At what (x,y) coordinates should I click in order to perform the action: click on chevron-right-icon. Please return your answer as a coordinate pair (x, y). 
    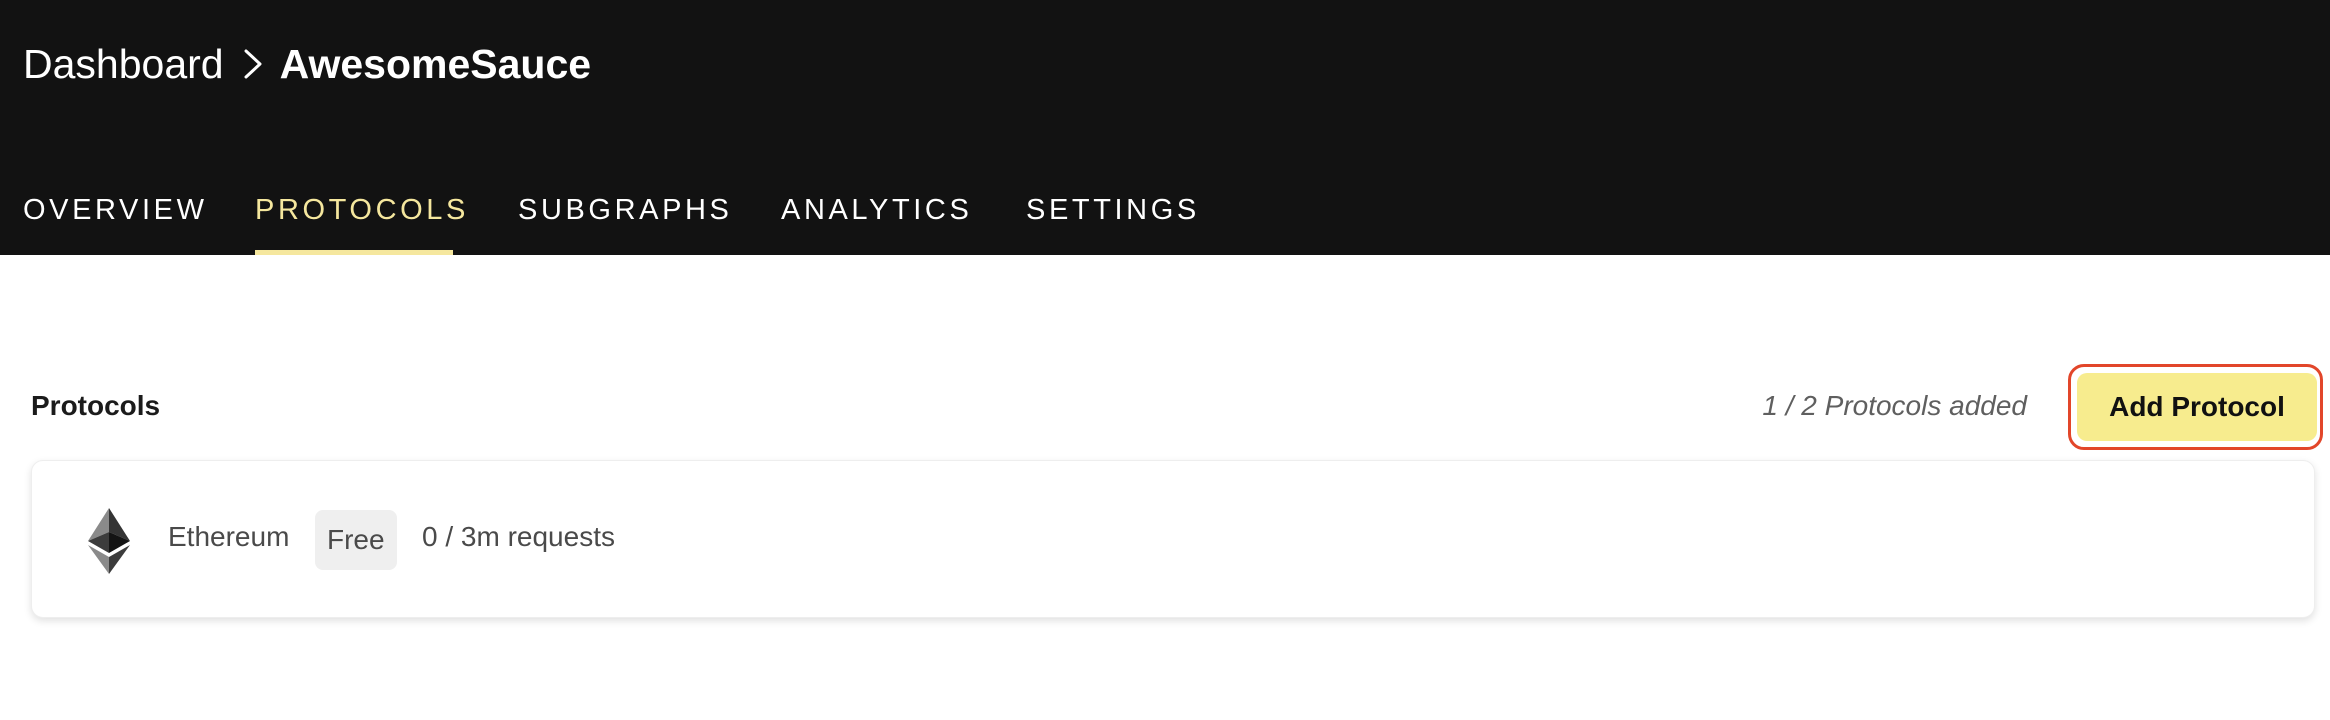
    Looking at the image, I should click on (253, 64).